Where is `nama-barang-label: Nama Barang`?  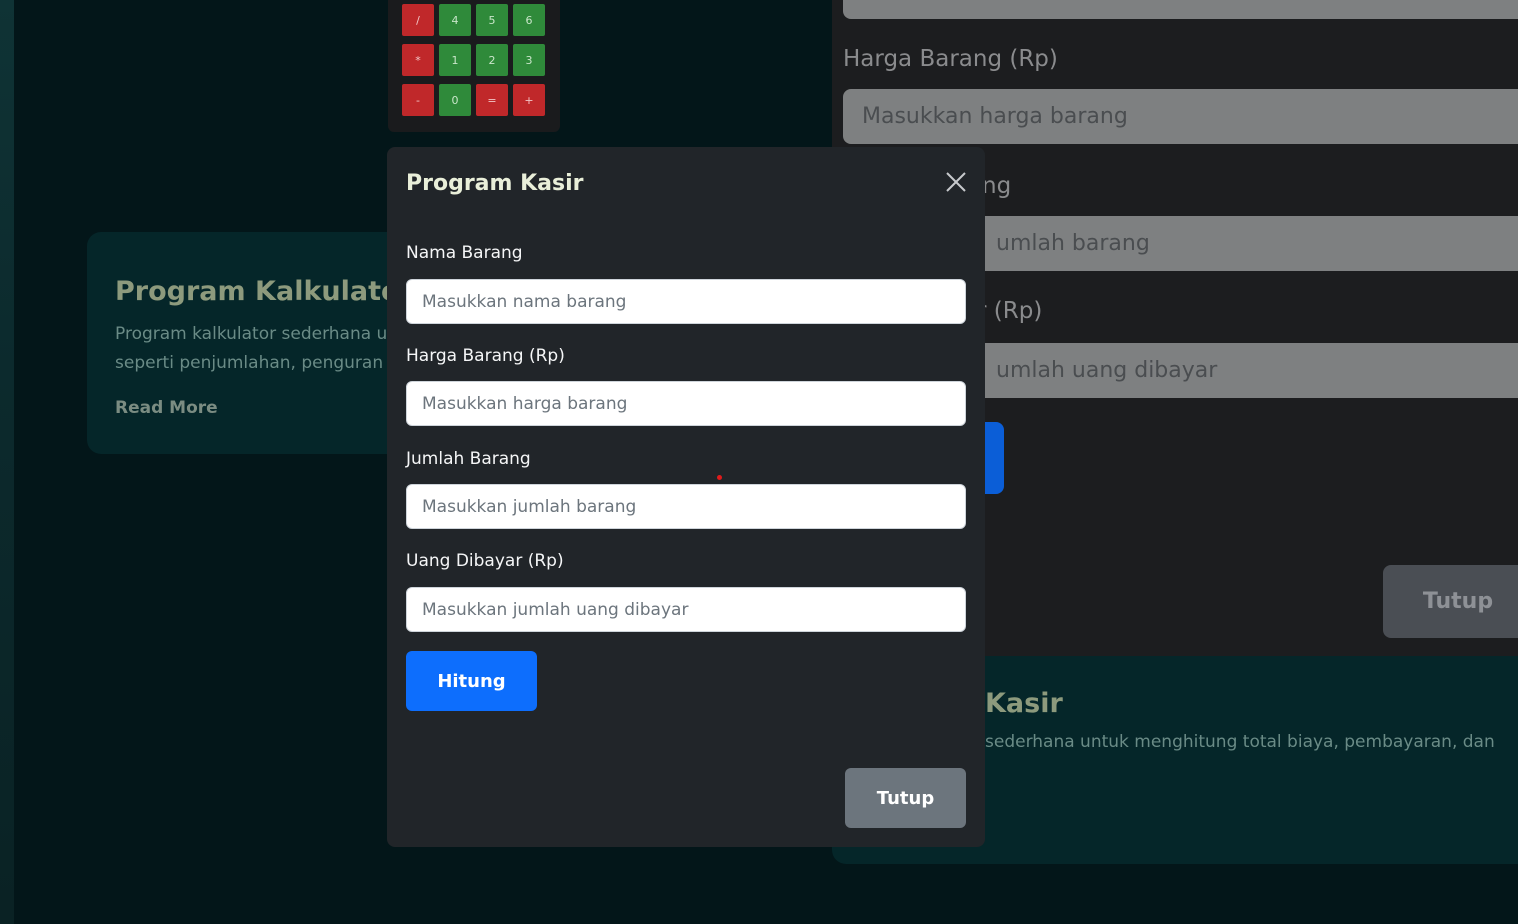
nama-barang-label: Nama Barang is located at coordinates (464, 253).